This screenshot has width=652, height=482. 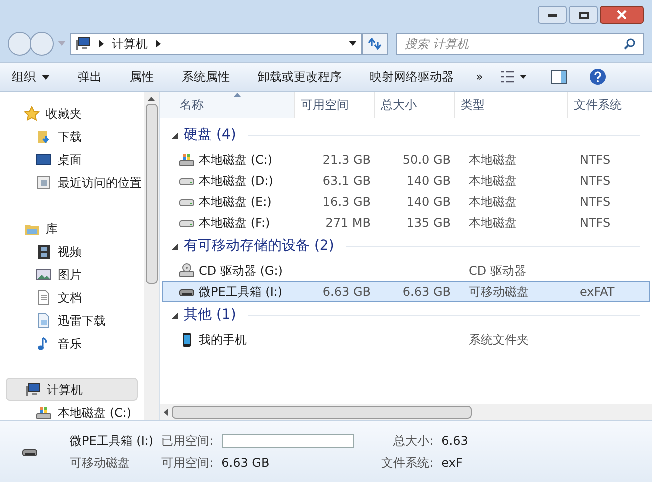 I want to click on toolbar-button: 映射网络驱动器, so click(x=412, y=77).